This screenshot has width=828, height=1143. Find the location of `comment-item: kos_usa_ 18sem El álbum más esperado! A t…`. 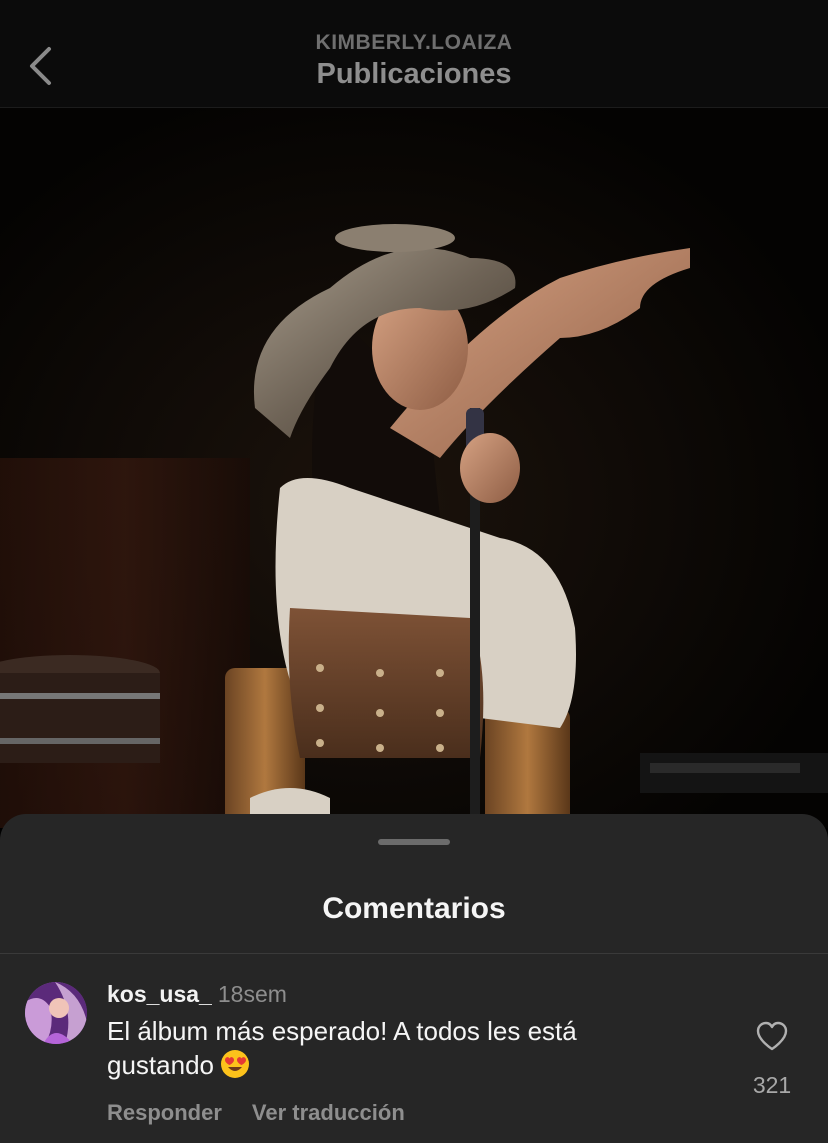

comment-item: kos_usa_ 18sem El álbum más esperado! A t… is located at coordinates (414, 1060).